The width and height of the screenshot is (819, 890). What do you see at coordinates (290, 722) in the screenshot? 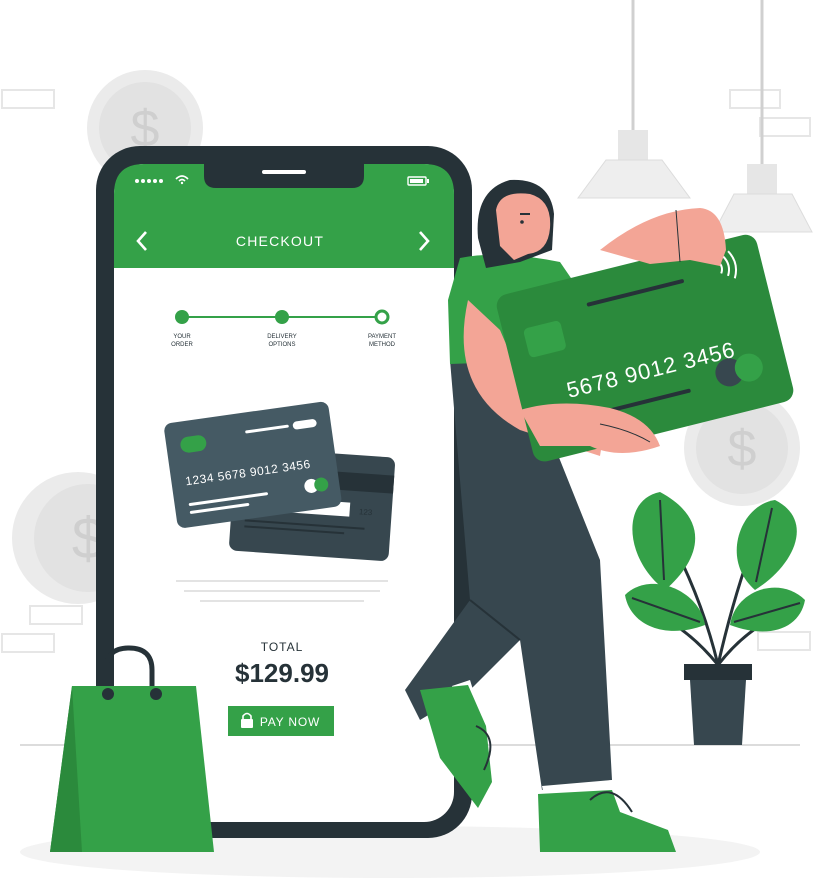
I see `pay-now-label: PAY NOW` at bounding box center [290, 722].